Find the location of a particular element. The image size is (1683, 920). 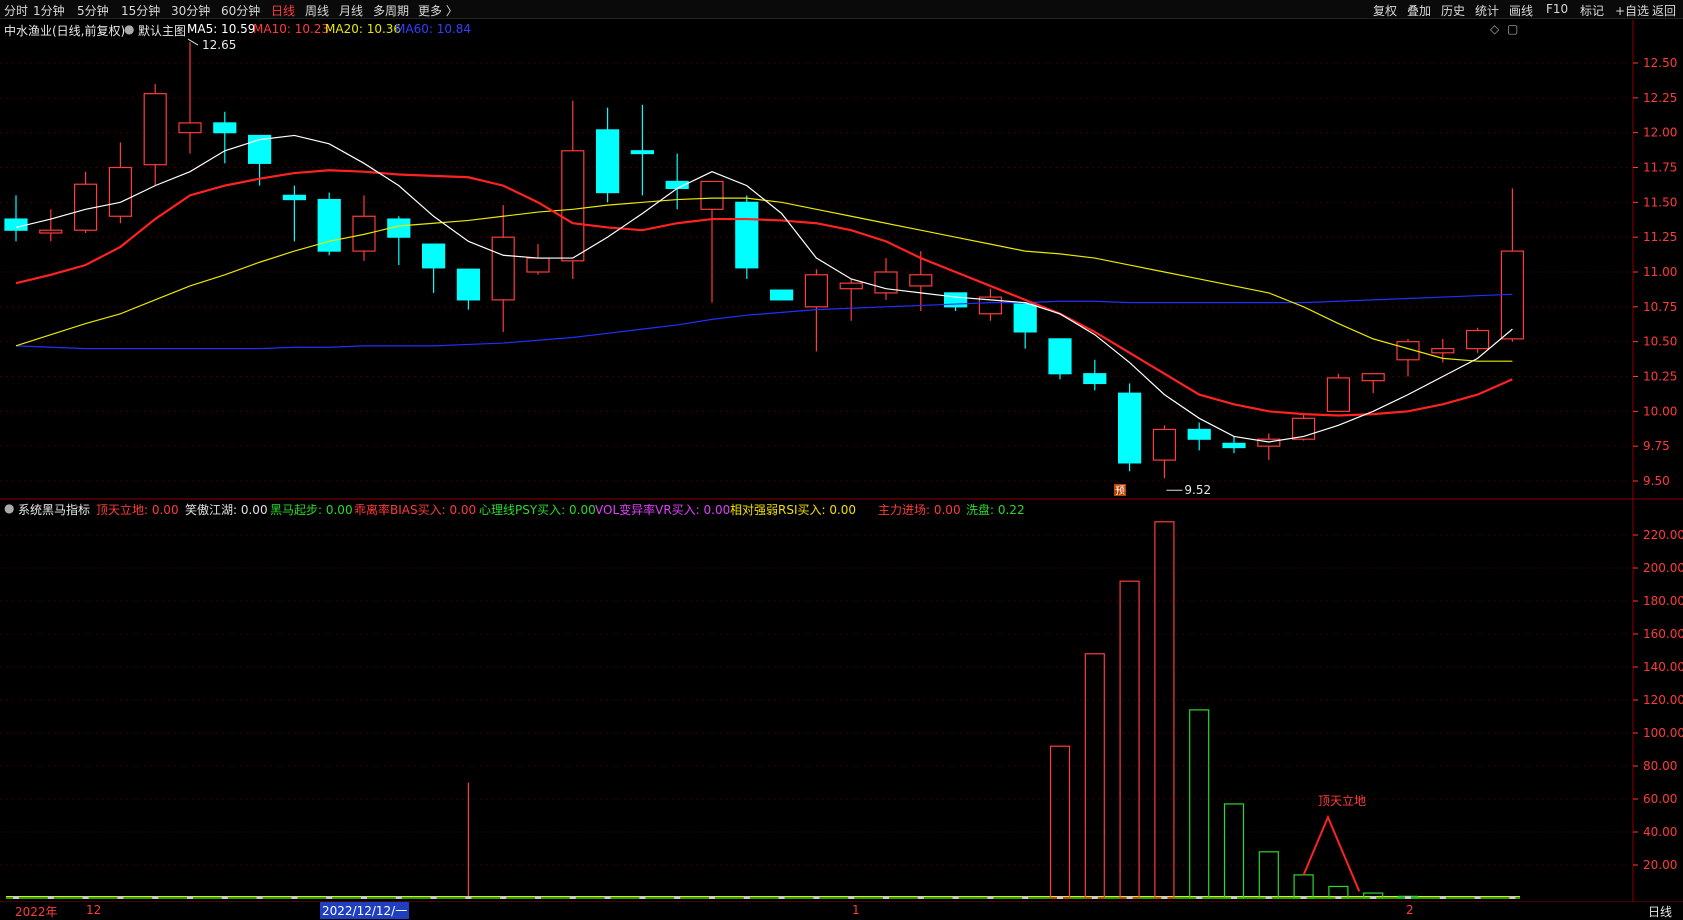

toolbar-button-0: 复权 is located at coordinates (1385, 10).